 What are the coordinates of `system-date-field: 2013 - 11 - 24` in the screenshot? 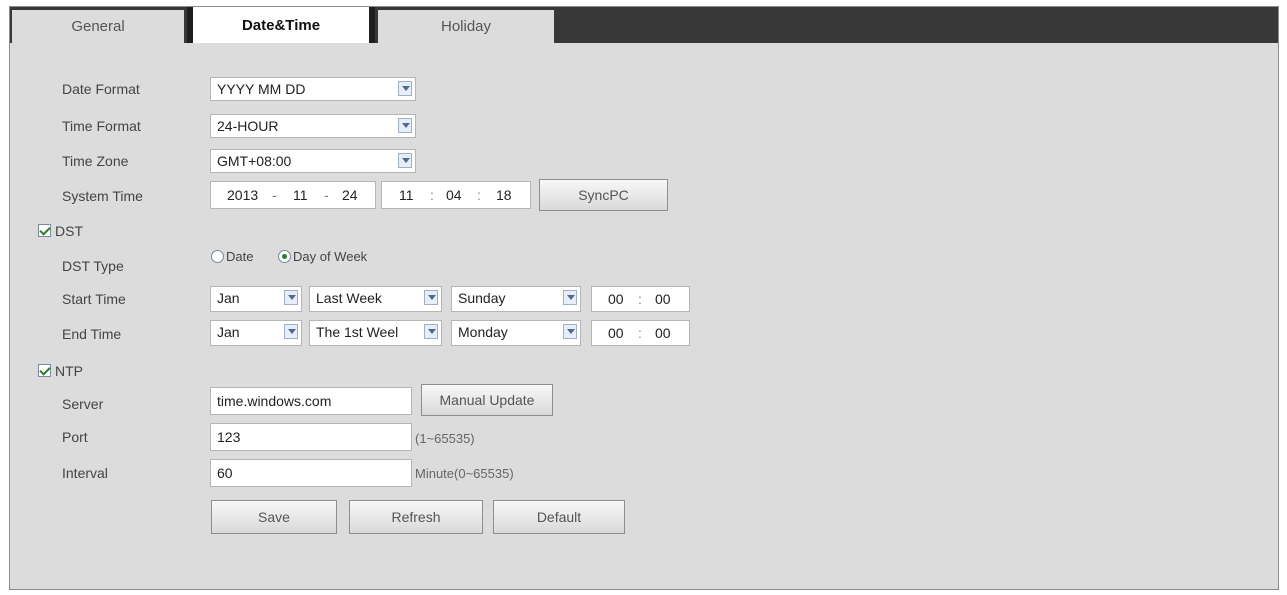 It's located at (293, 195).